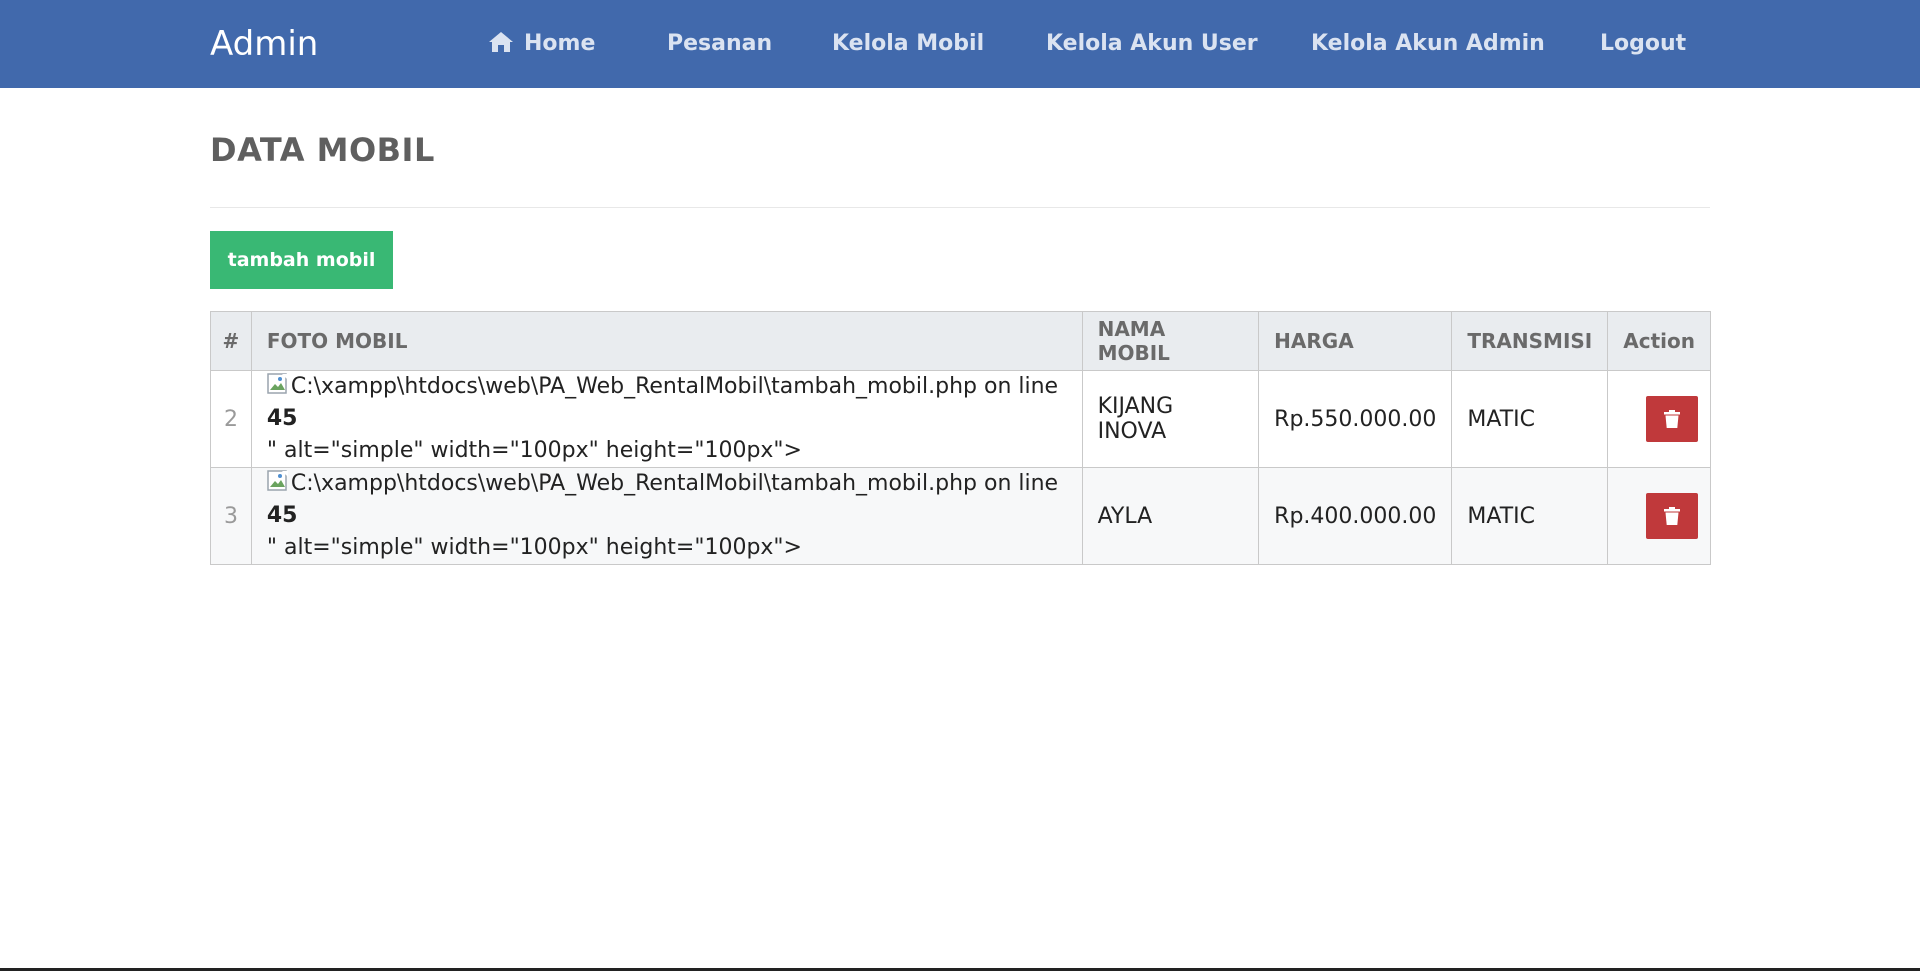  What do you see at coordinates (1355, 516) in the screenshot?
I see `harga-cell: Rp.400.000.00` at bounding box center [1355, 516].